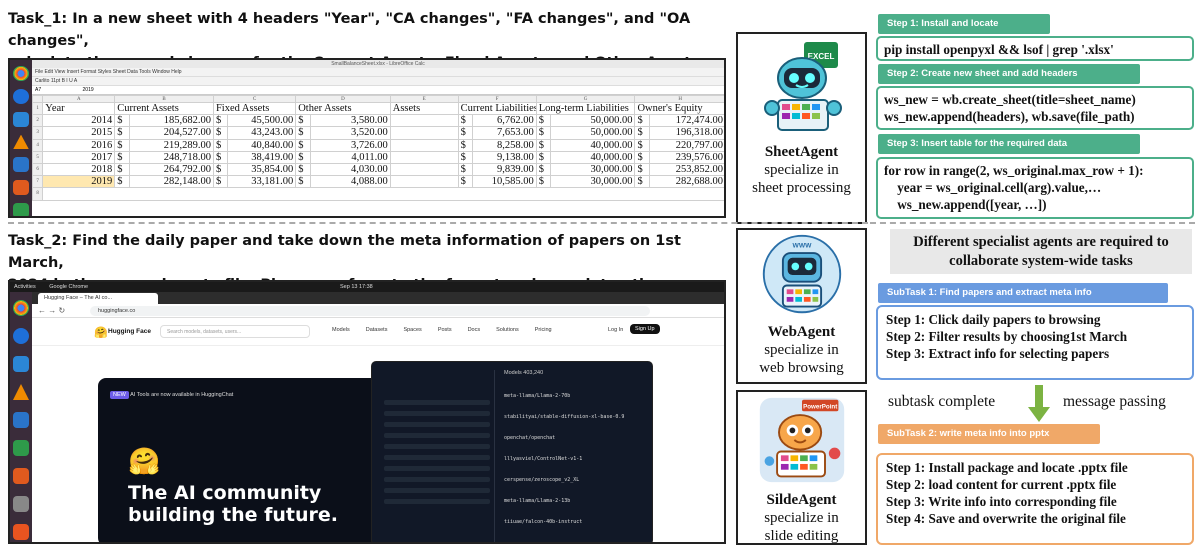 This screenshot has height=550, width=1200. What do you see at coordinates (350, 157) in the screenshot?
I see `data-cell: 4,011.00` at bounding box center [350, 157].